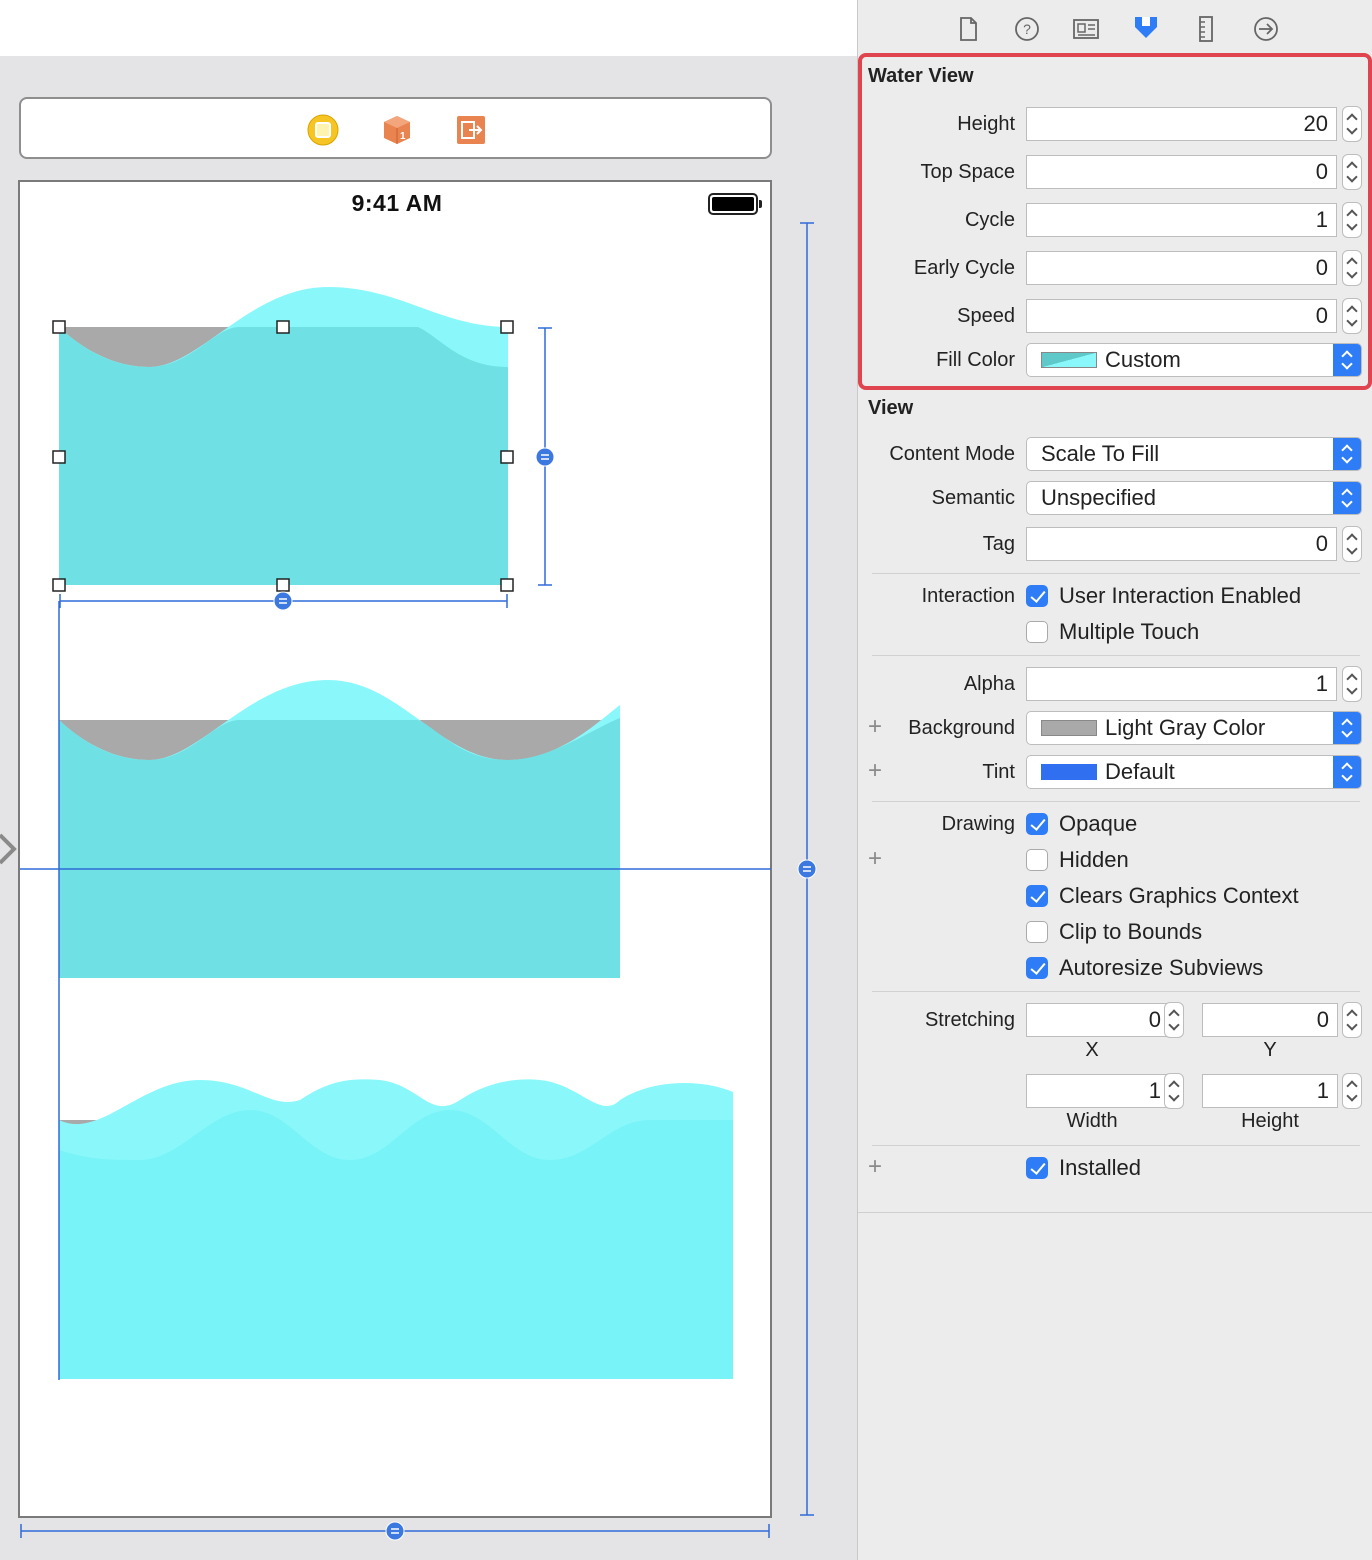 The image size is (1372, 1560). What do you see at coordinates (1352, 220) in the screenshot?
I see `cycle-stepper` at bounding box center [1352, 220].